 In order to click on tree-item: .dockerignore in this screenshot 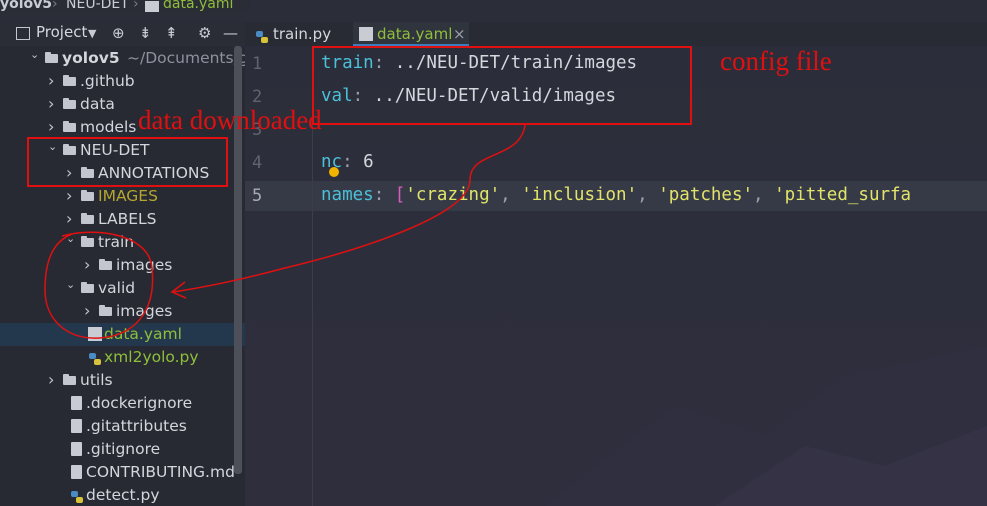, I will do `click(122, 403)`.